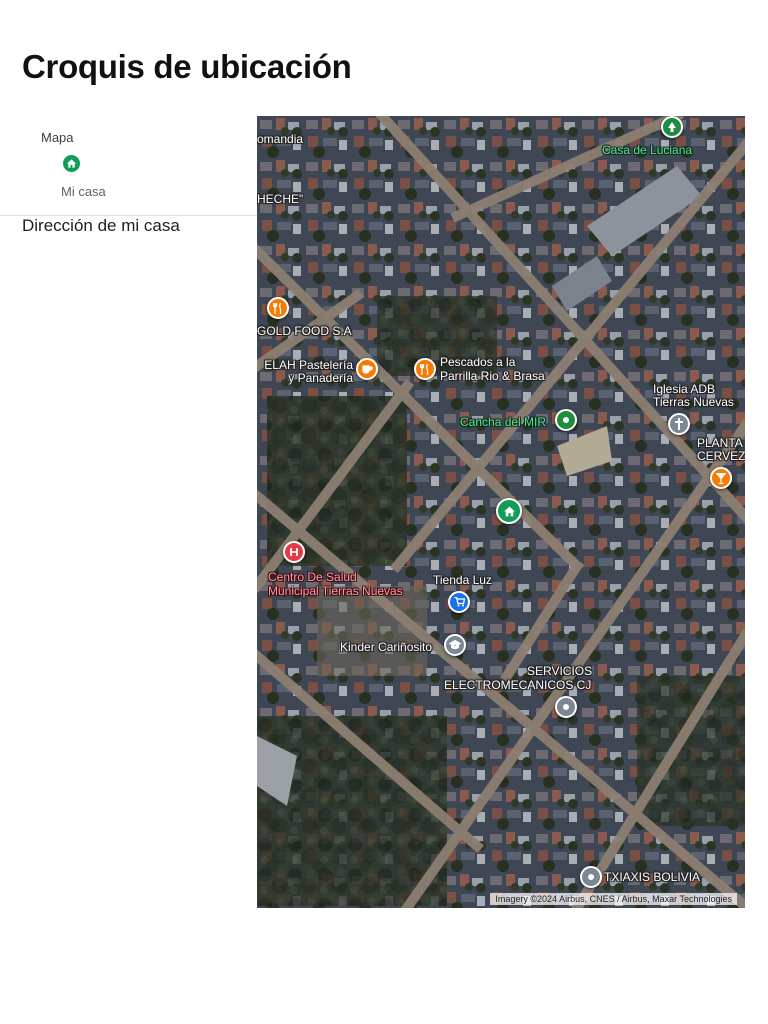  What do you see at coordinates (462, 580) in the screenshot?
I see `place-label-tienda-luz: Tienda Luz` at bounding box center [462, 580].